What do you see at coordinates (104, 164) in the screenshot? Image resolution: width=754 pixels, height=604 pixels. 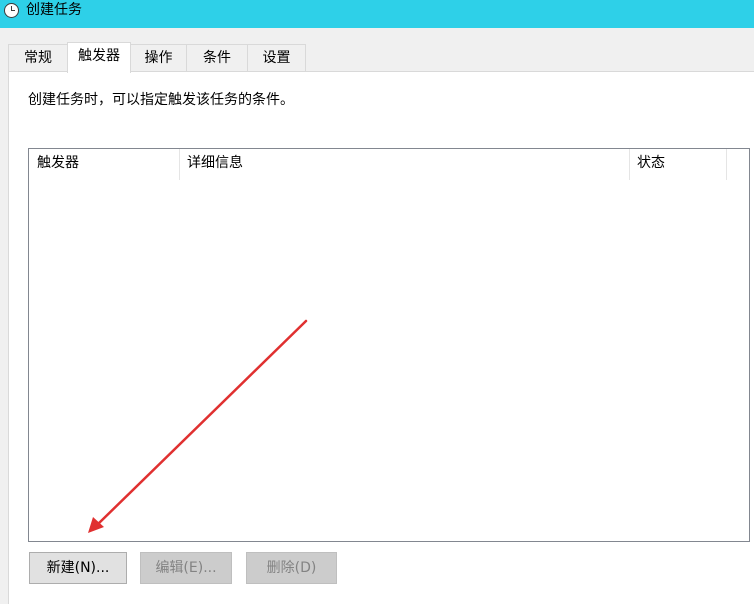 I see `column-header-trigger: 触发器` at bounding box center [104, 164].